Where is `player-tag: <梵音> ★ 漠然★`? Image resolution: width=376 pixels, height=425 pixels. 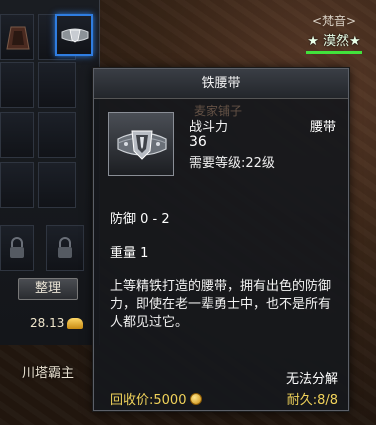
player-tag: <梵音> ★ 漠然★ is located at coordinates (334, 33).